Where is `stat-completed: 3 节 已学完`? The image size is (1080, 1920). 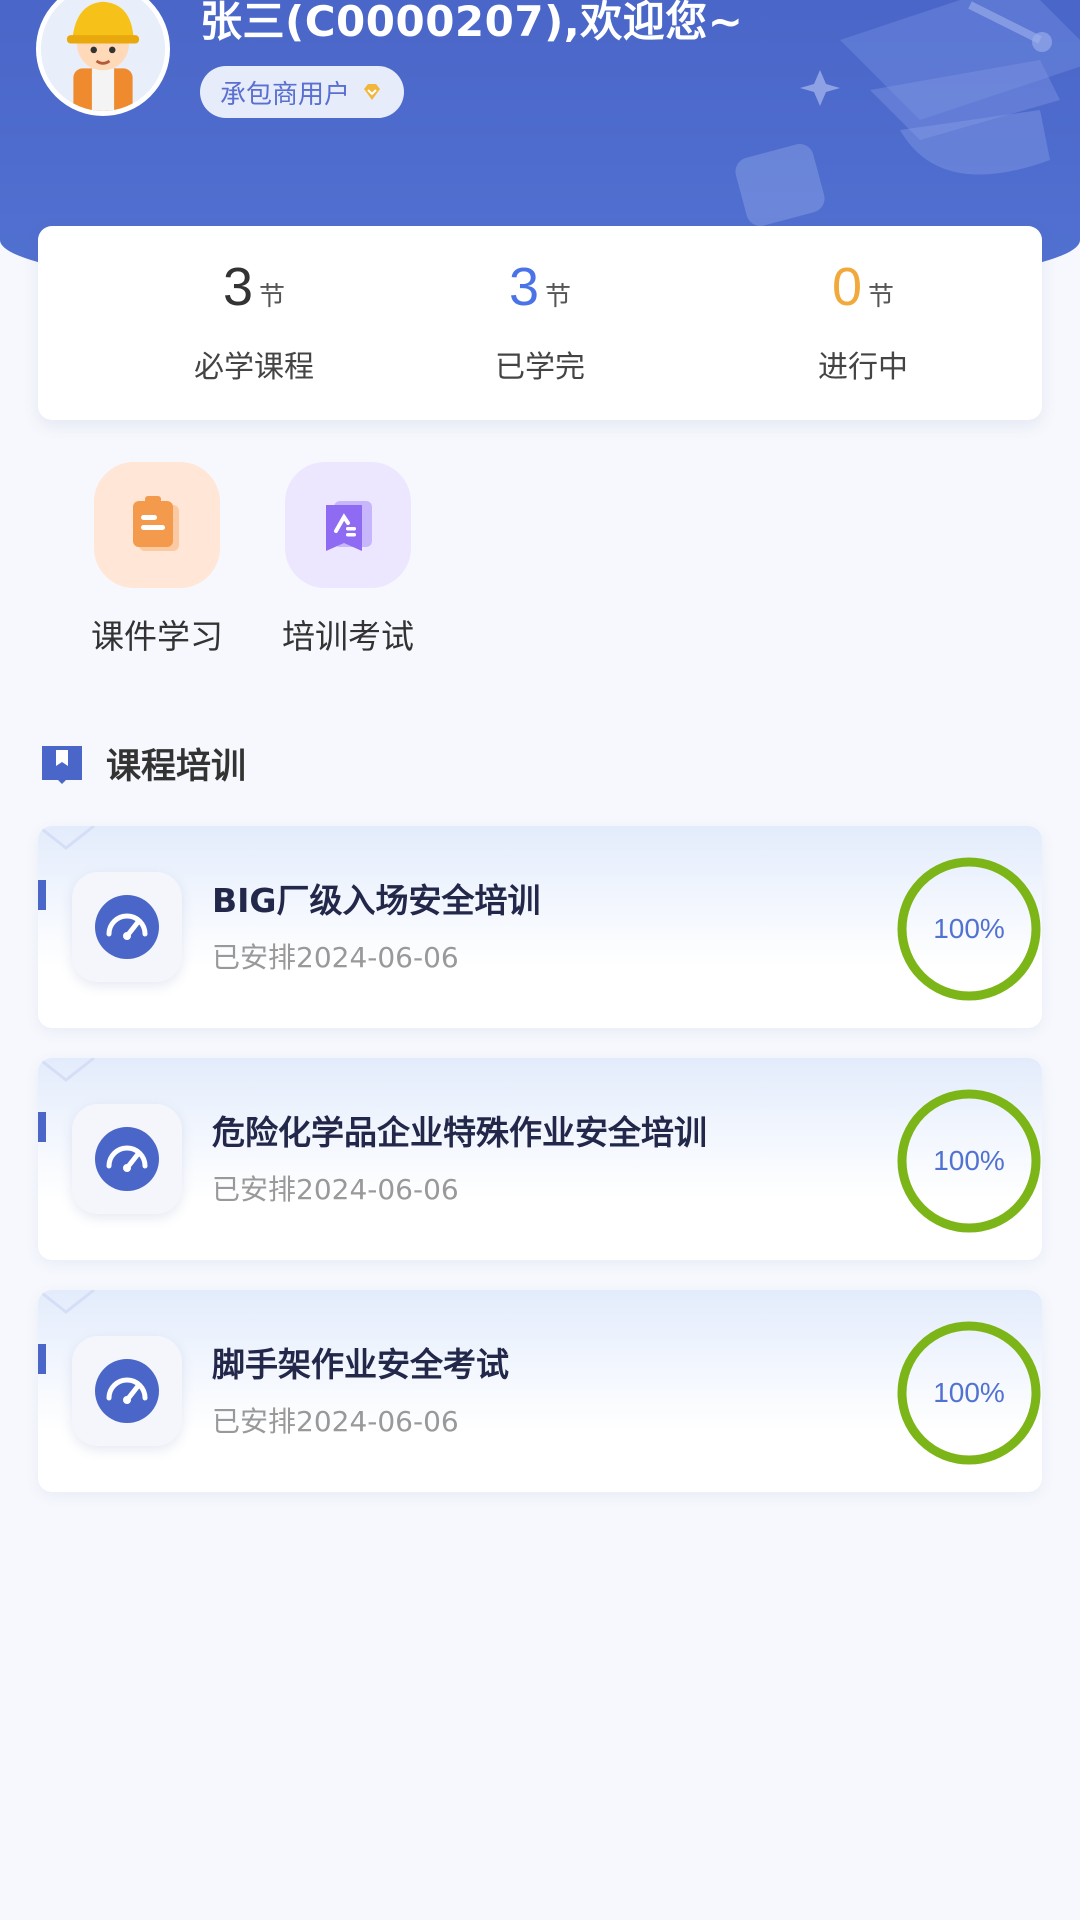 stat-completed: 3 节 已学完 is located at coordinates (540, 321).